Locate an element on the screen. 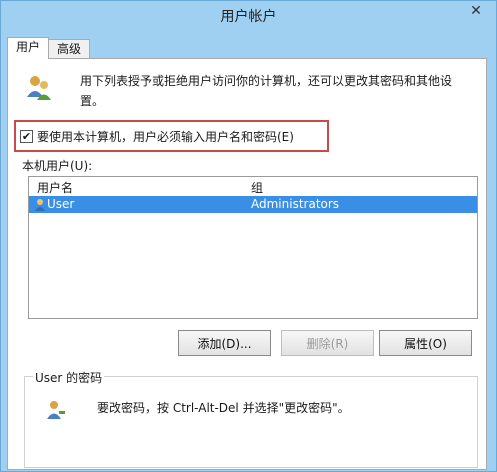  row-group: Administrators is located at coordinates (295, 204).